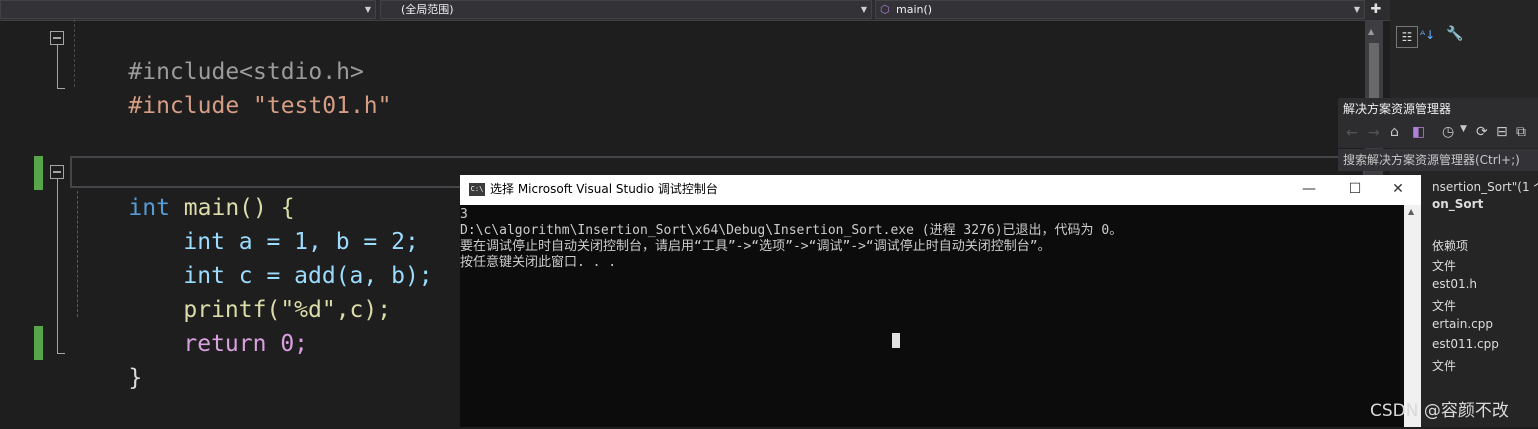 The image size is (1538, 429). Describe the element at coordinates (477, 189) in the screenshot. I see `console-app-icon: C:\` at that location.